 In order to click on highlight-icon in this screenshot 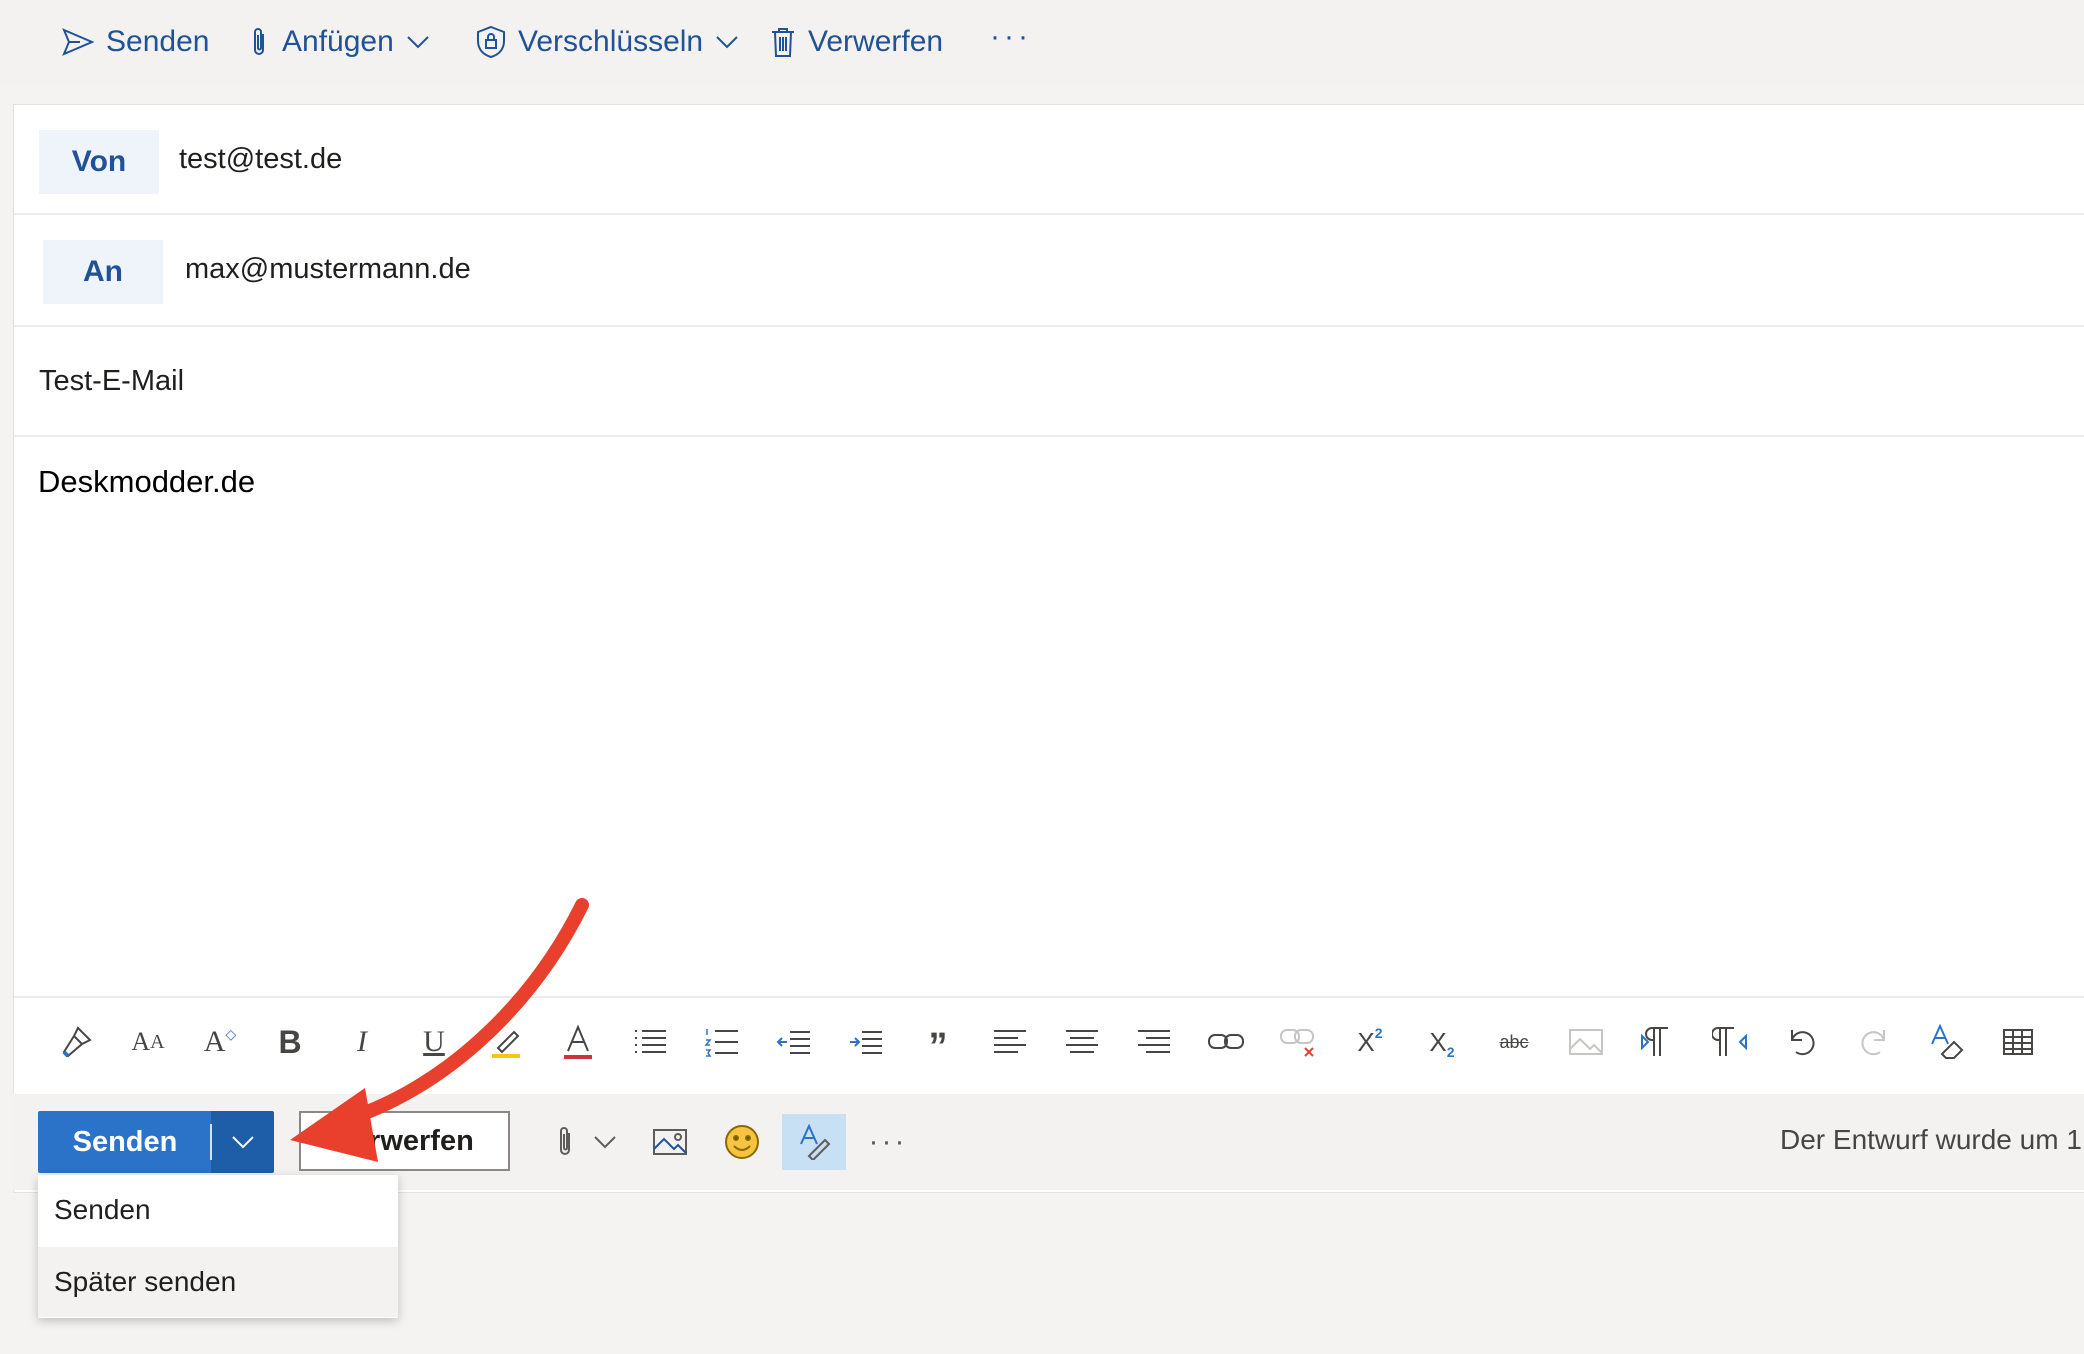, I will do `click(506, 1042)`.